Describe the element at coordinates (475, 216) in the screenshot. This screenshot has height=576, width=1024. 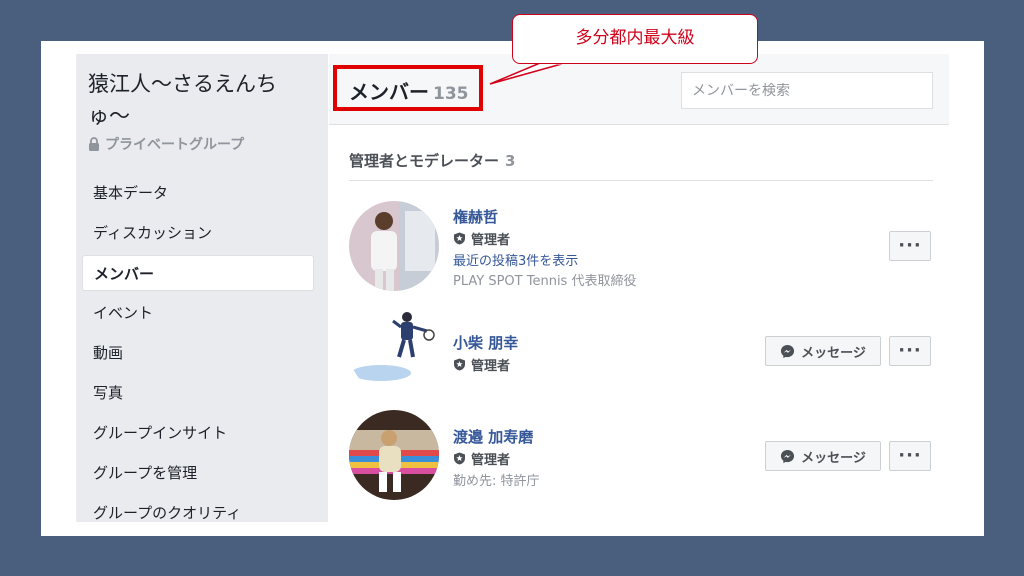
I see `member-name: 権赫哲` at that location.